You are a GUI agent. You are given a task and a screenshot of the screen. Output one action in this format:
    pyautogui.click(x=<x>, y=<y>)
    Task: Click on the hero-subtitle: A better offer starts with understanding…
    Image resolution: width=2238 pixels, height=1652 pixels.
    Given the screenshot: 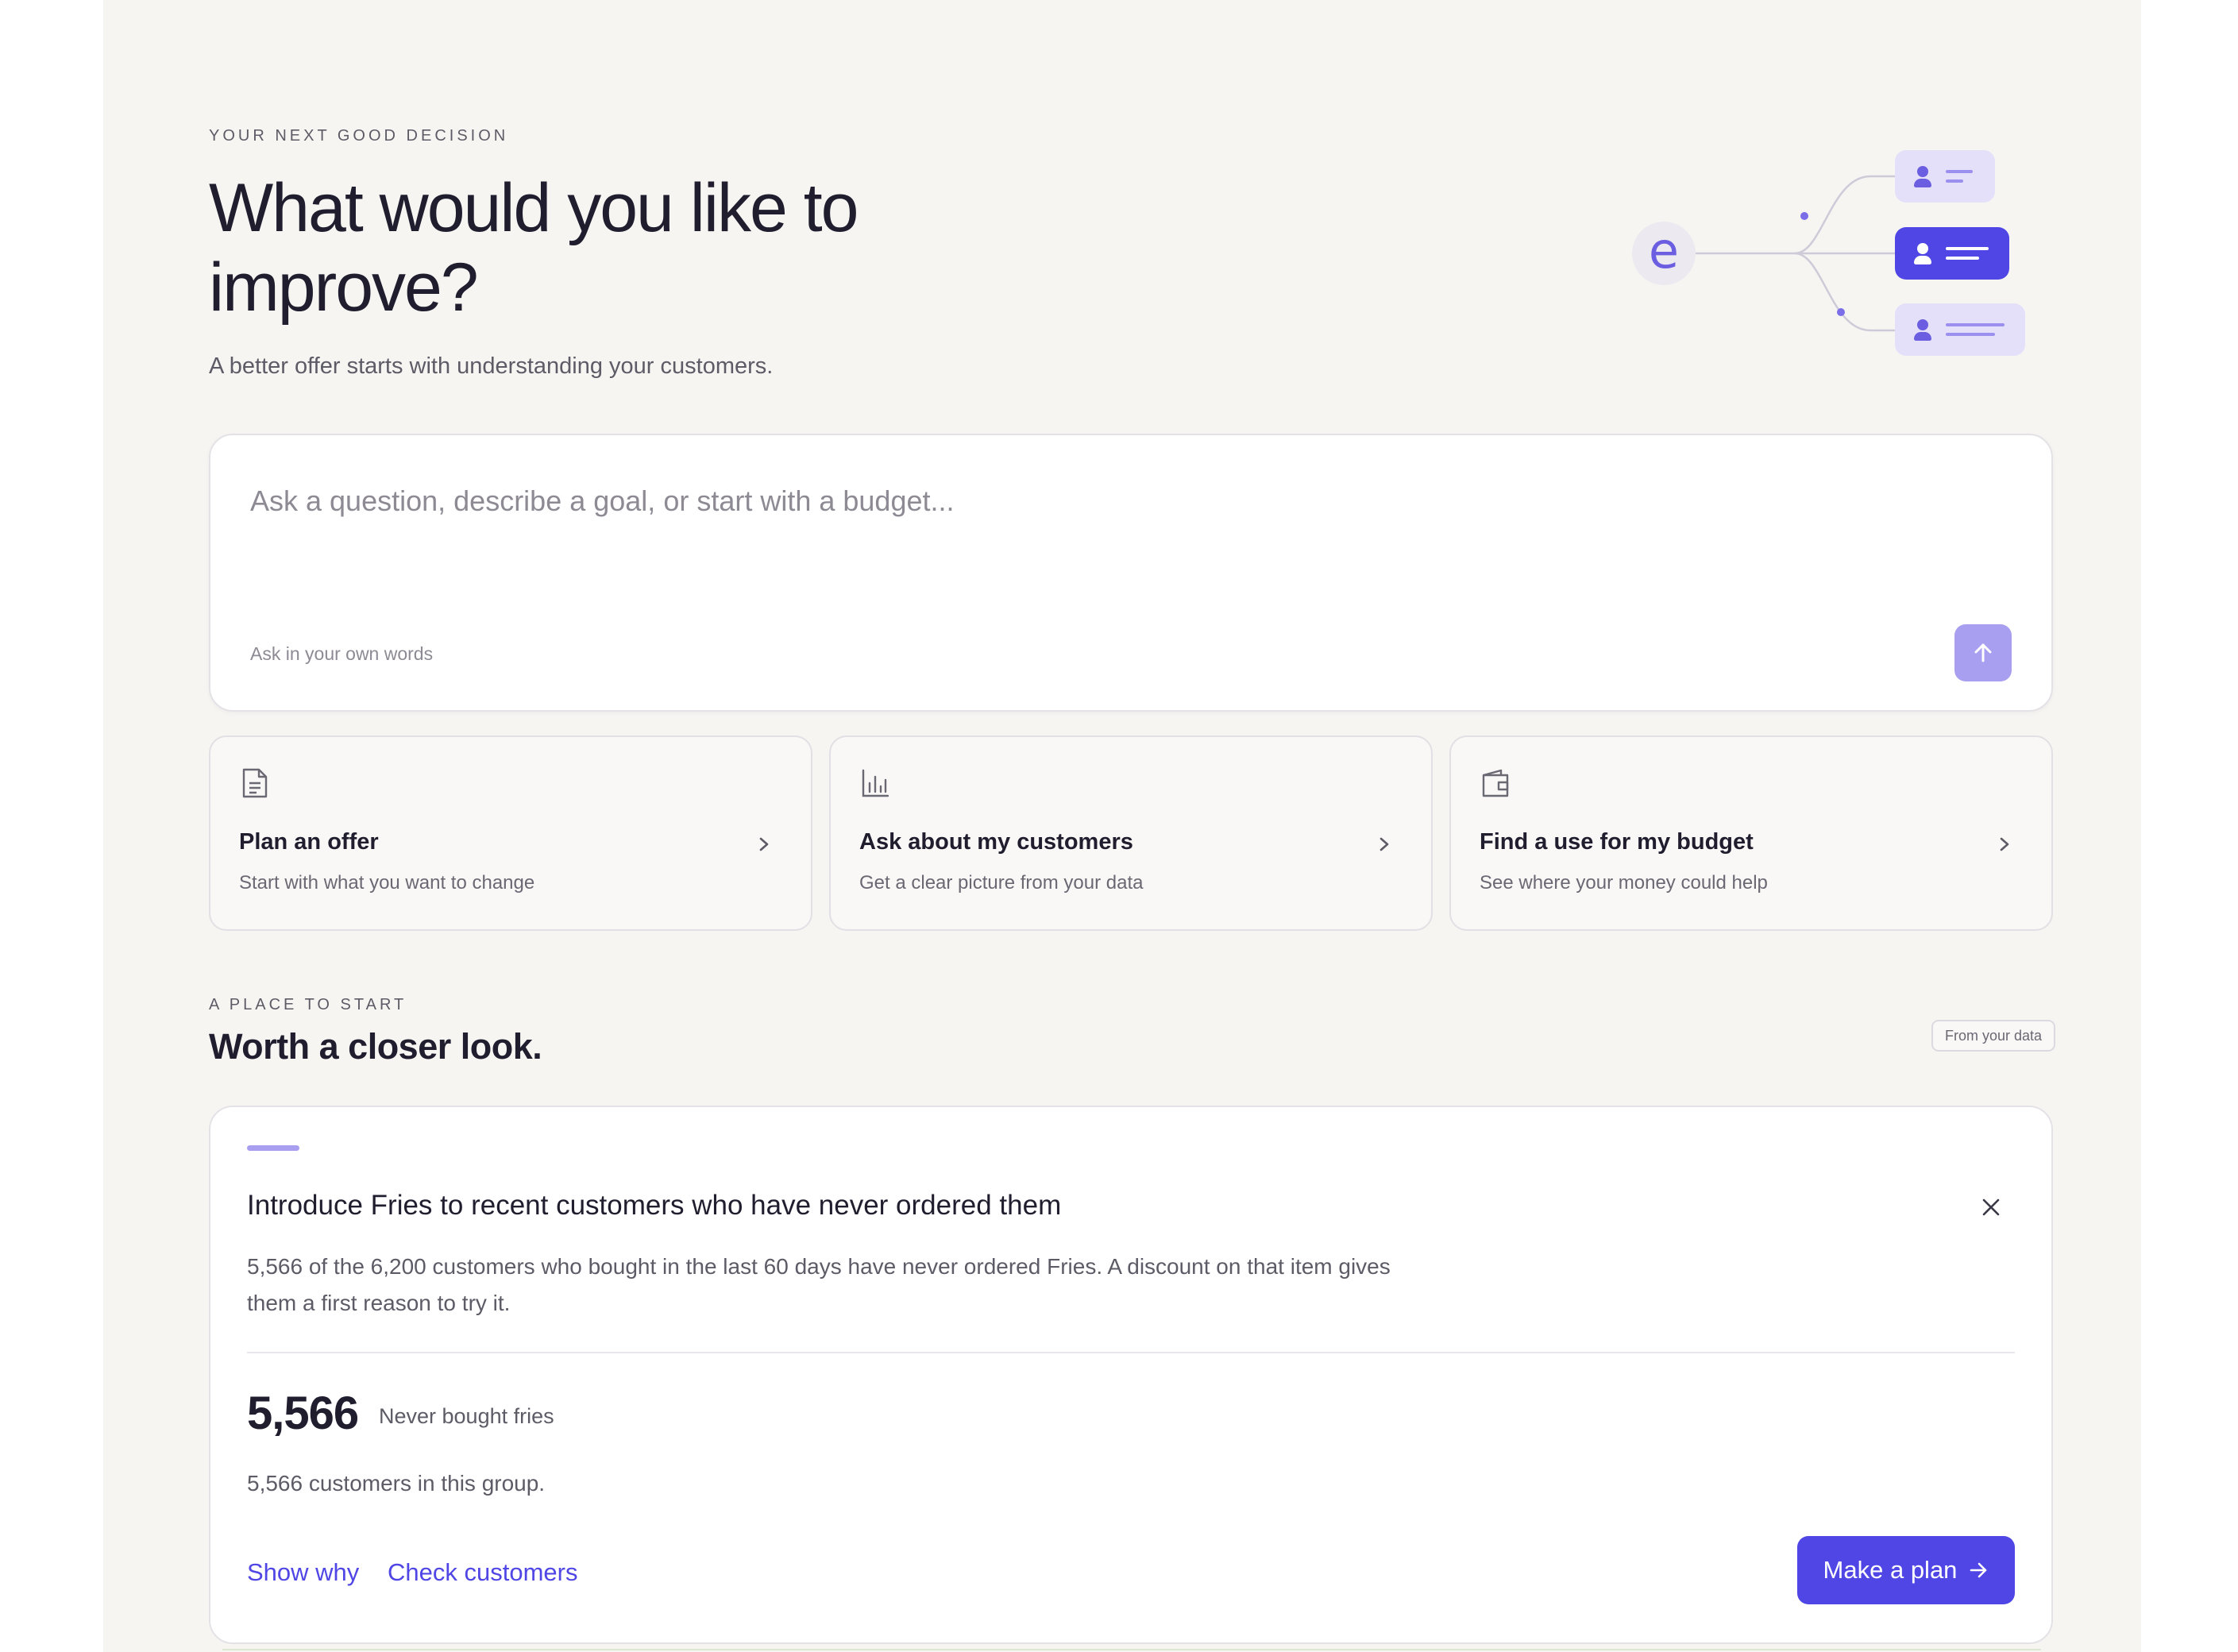 What is the action you would take?
    pyautogui.click(x=492, y=366)
    